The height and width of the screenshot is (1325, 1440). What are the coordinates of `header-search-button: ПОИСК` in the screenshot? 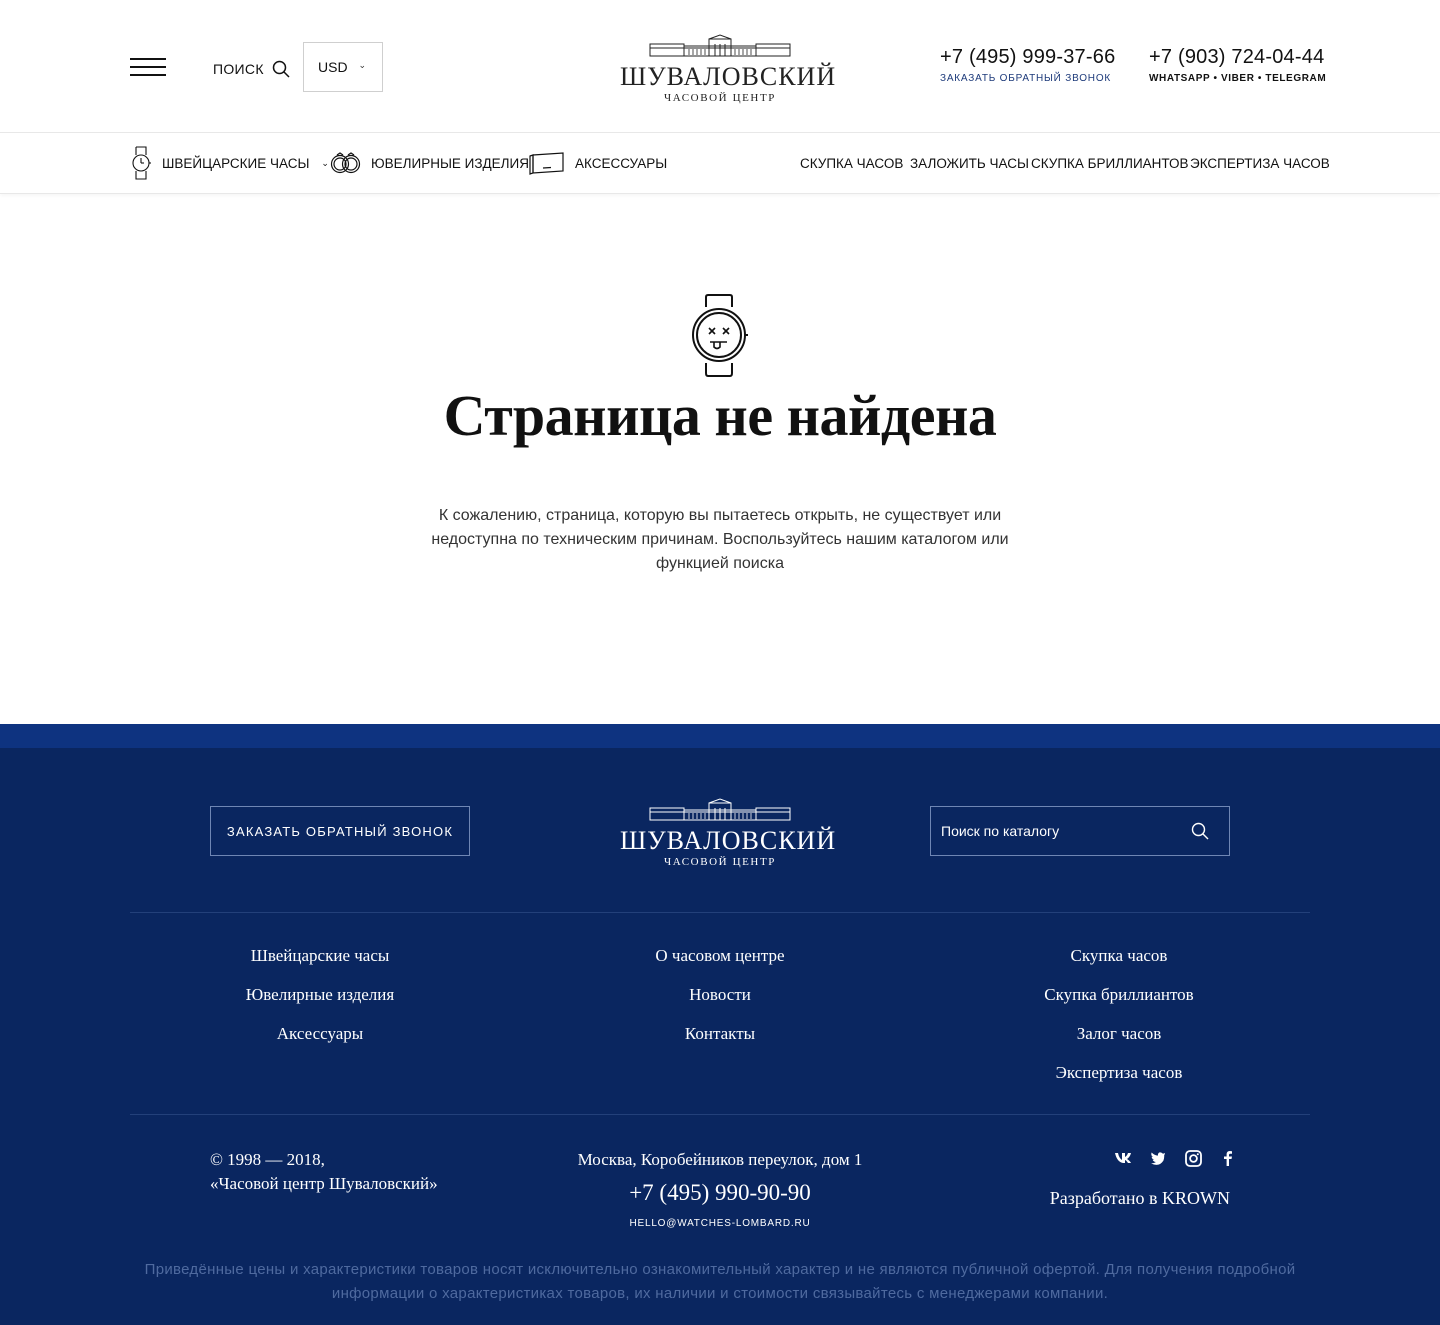 It's located at (251, 69).